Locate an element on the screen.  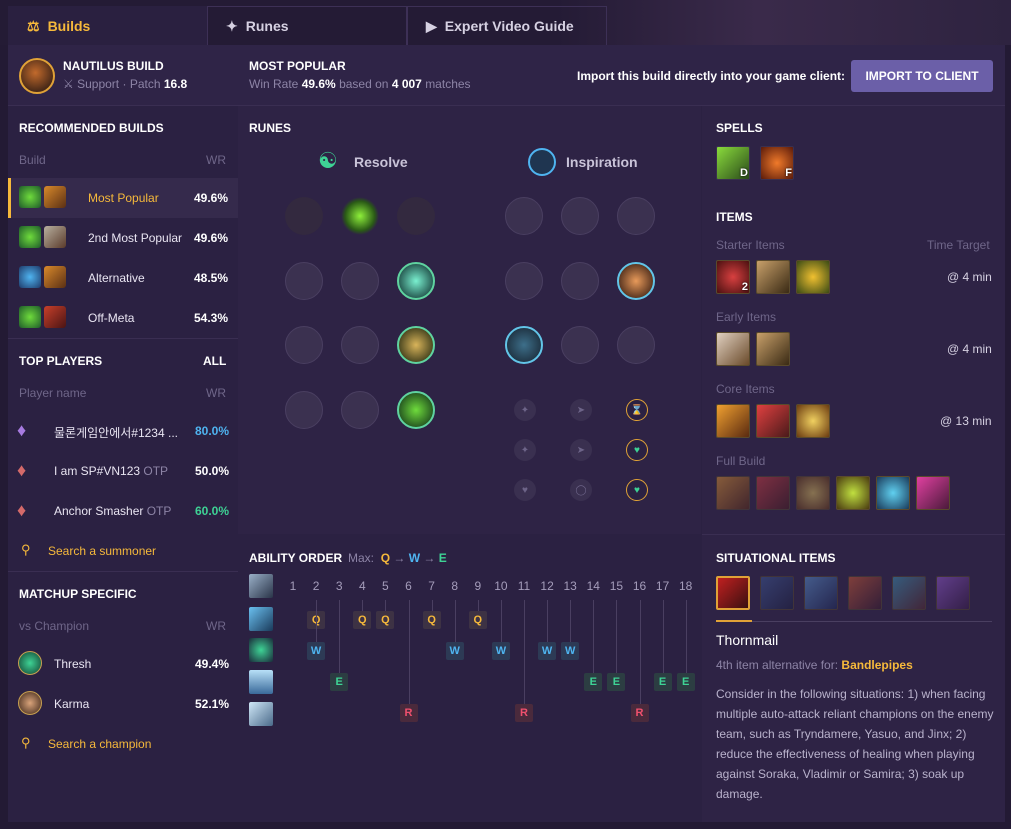
matchup-row-karma: Karma is located at coordinates (71, 704).